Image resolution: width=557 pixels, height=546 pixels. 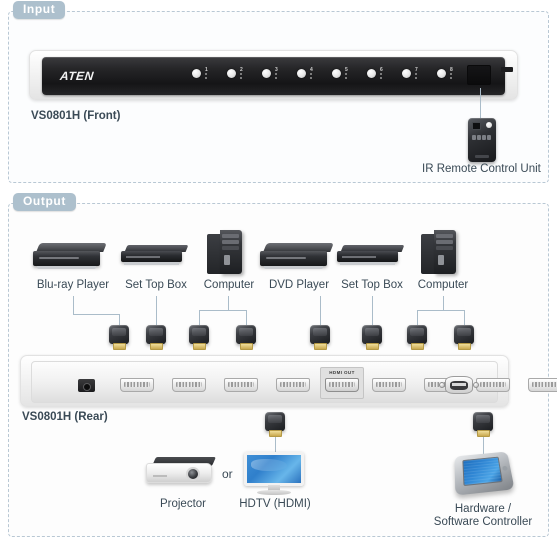 What do you see at coordinates (77, 76) in the screenshot?
I see `aten-logo: ATEN` at bounding box center [77, 76].